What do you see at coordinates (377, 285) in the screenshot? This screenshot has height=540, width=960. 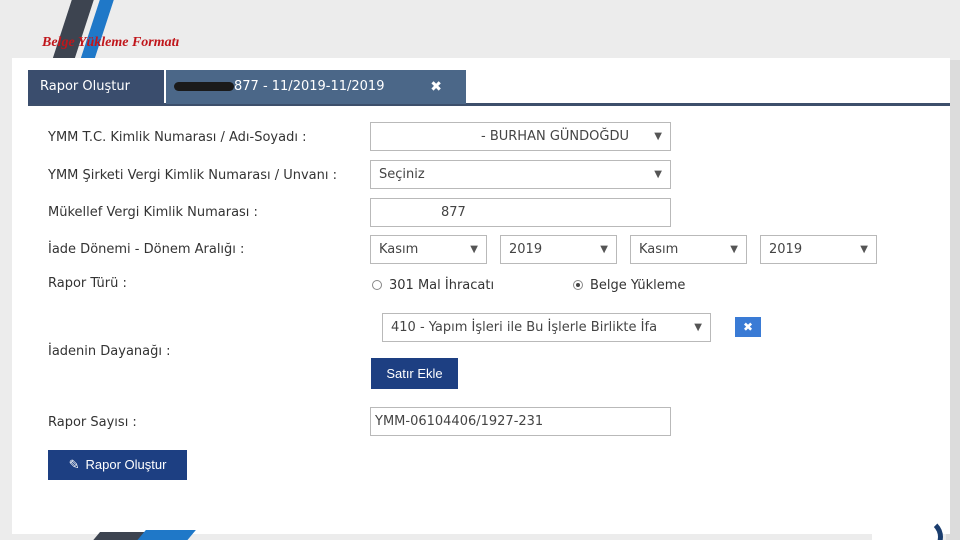 I see `radio-circle` at bounding box center [377, 285].